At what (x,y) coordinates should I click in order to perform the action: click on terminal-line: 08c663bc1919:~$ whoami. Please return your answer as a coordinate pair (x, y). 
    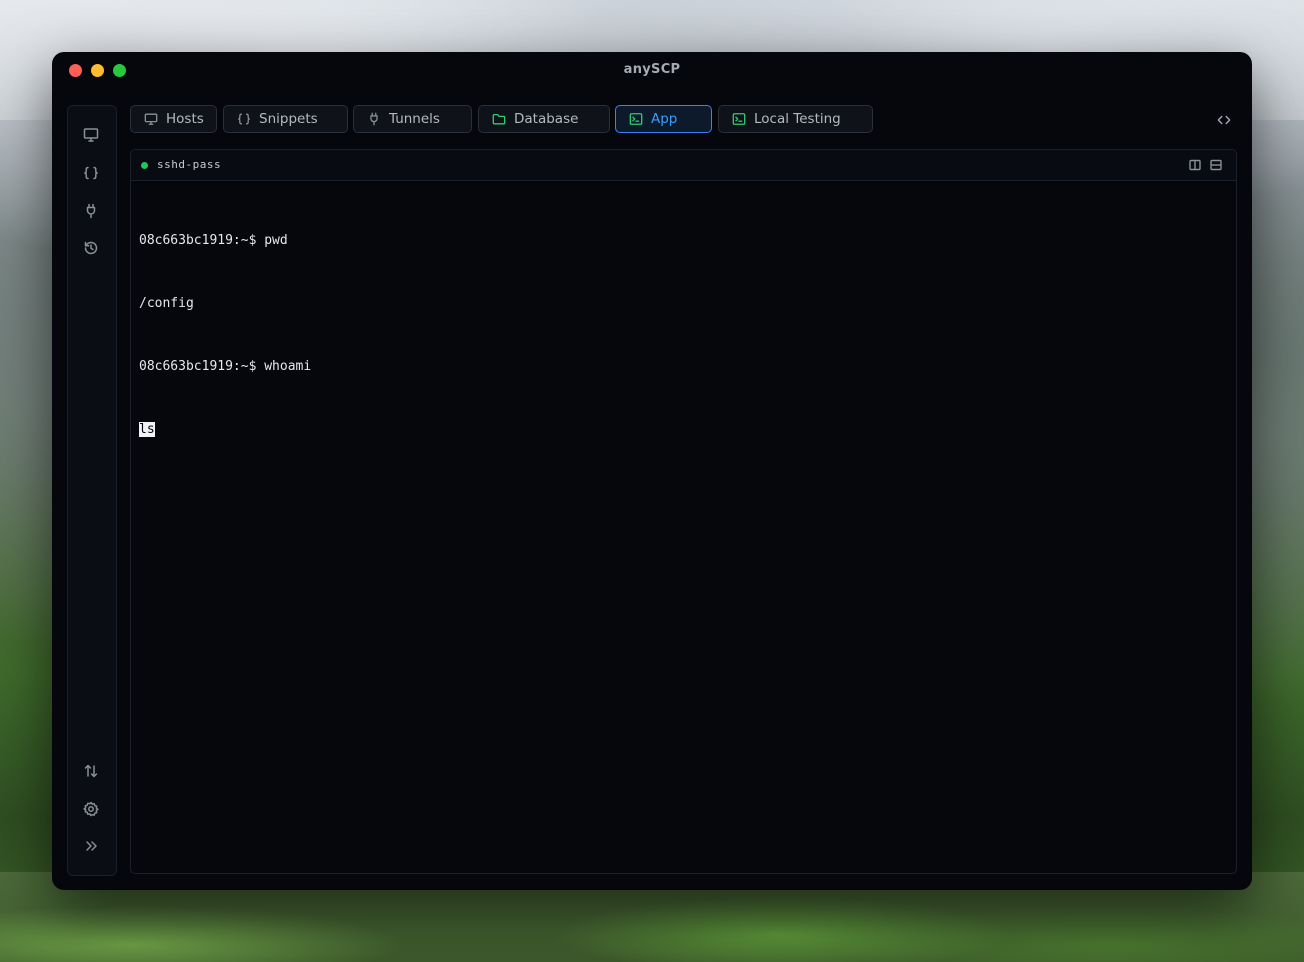
    Looking at the image, I should click on (225, 366).